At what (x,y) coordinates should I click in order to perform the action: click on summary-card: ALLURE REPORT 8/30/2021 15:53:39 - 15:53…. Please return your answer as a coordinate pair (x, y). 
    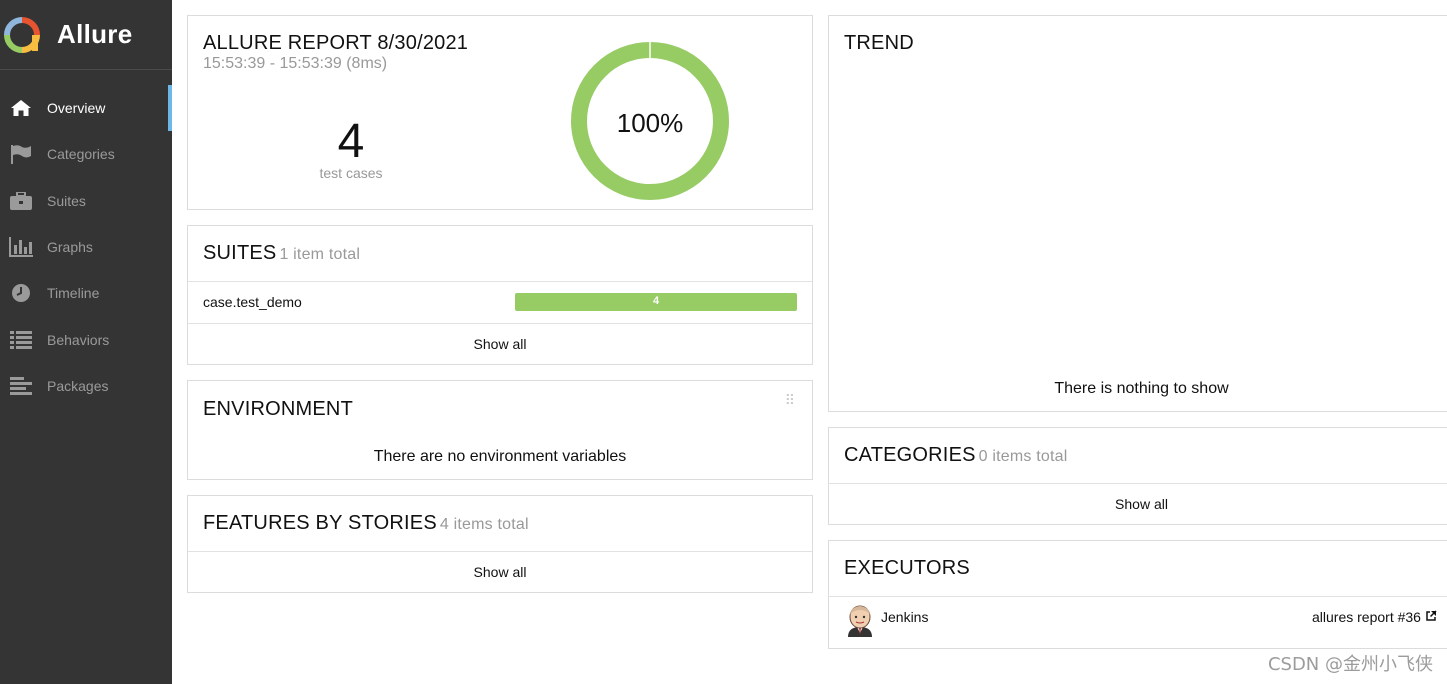
    Looking at the image, I should click on (500, 112).